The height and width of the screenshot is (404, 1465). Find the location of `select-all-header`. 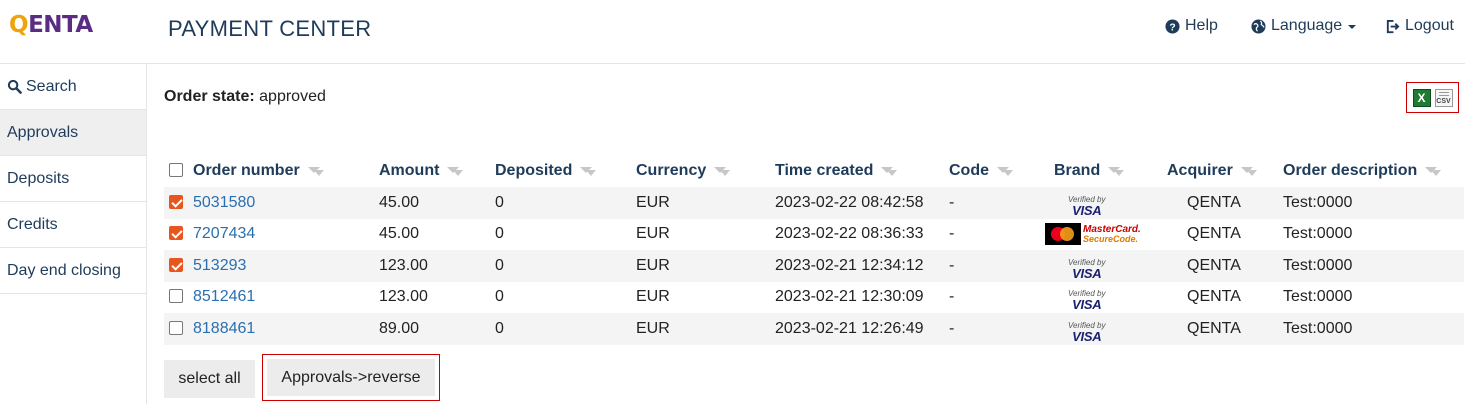

select-all-header is located at coordinates (178, 171).